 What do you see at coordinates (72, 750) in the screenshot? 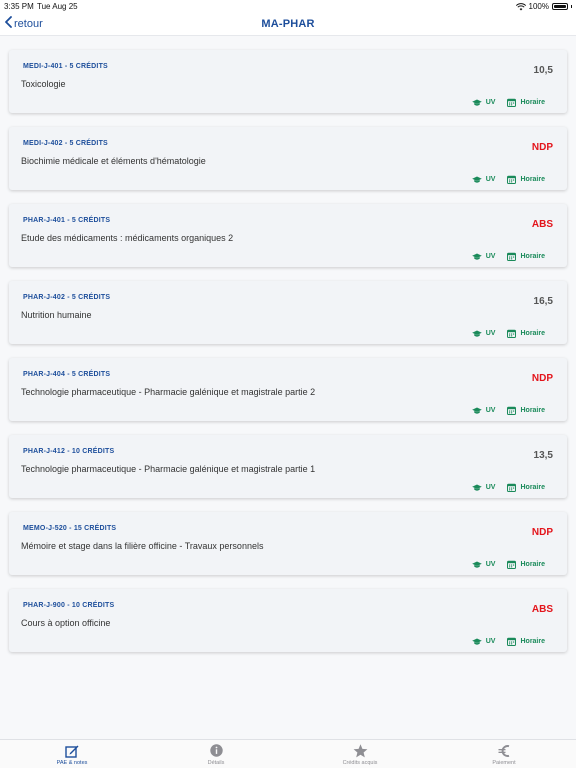
I see `edit-icon` at bounding box center [72, 750].